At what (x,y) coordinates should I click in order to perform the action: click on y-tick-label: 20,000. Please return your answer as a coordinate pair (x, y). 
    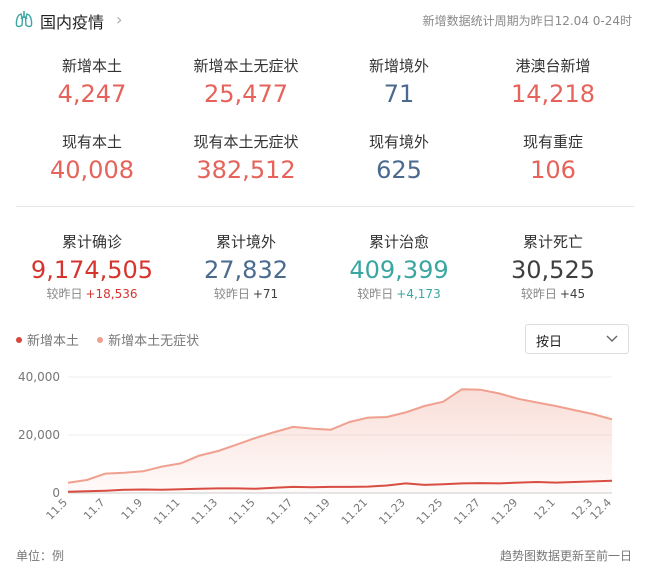
    Looking at the image, I should click on (39, 435).